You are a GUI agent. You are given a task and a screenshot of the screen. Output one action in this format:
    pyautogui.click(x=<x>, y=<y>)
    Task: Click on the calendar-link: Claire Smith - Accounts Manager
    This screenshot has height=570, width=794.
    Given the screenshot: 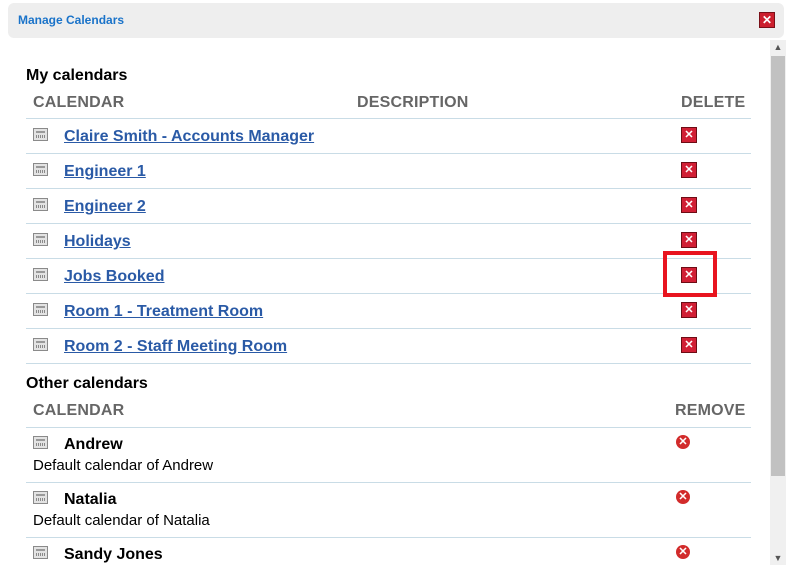 What is the action you would take?
    pyautogui.click(x=189, y=137)
    